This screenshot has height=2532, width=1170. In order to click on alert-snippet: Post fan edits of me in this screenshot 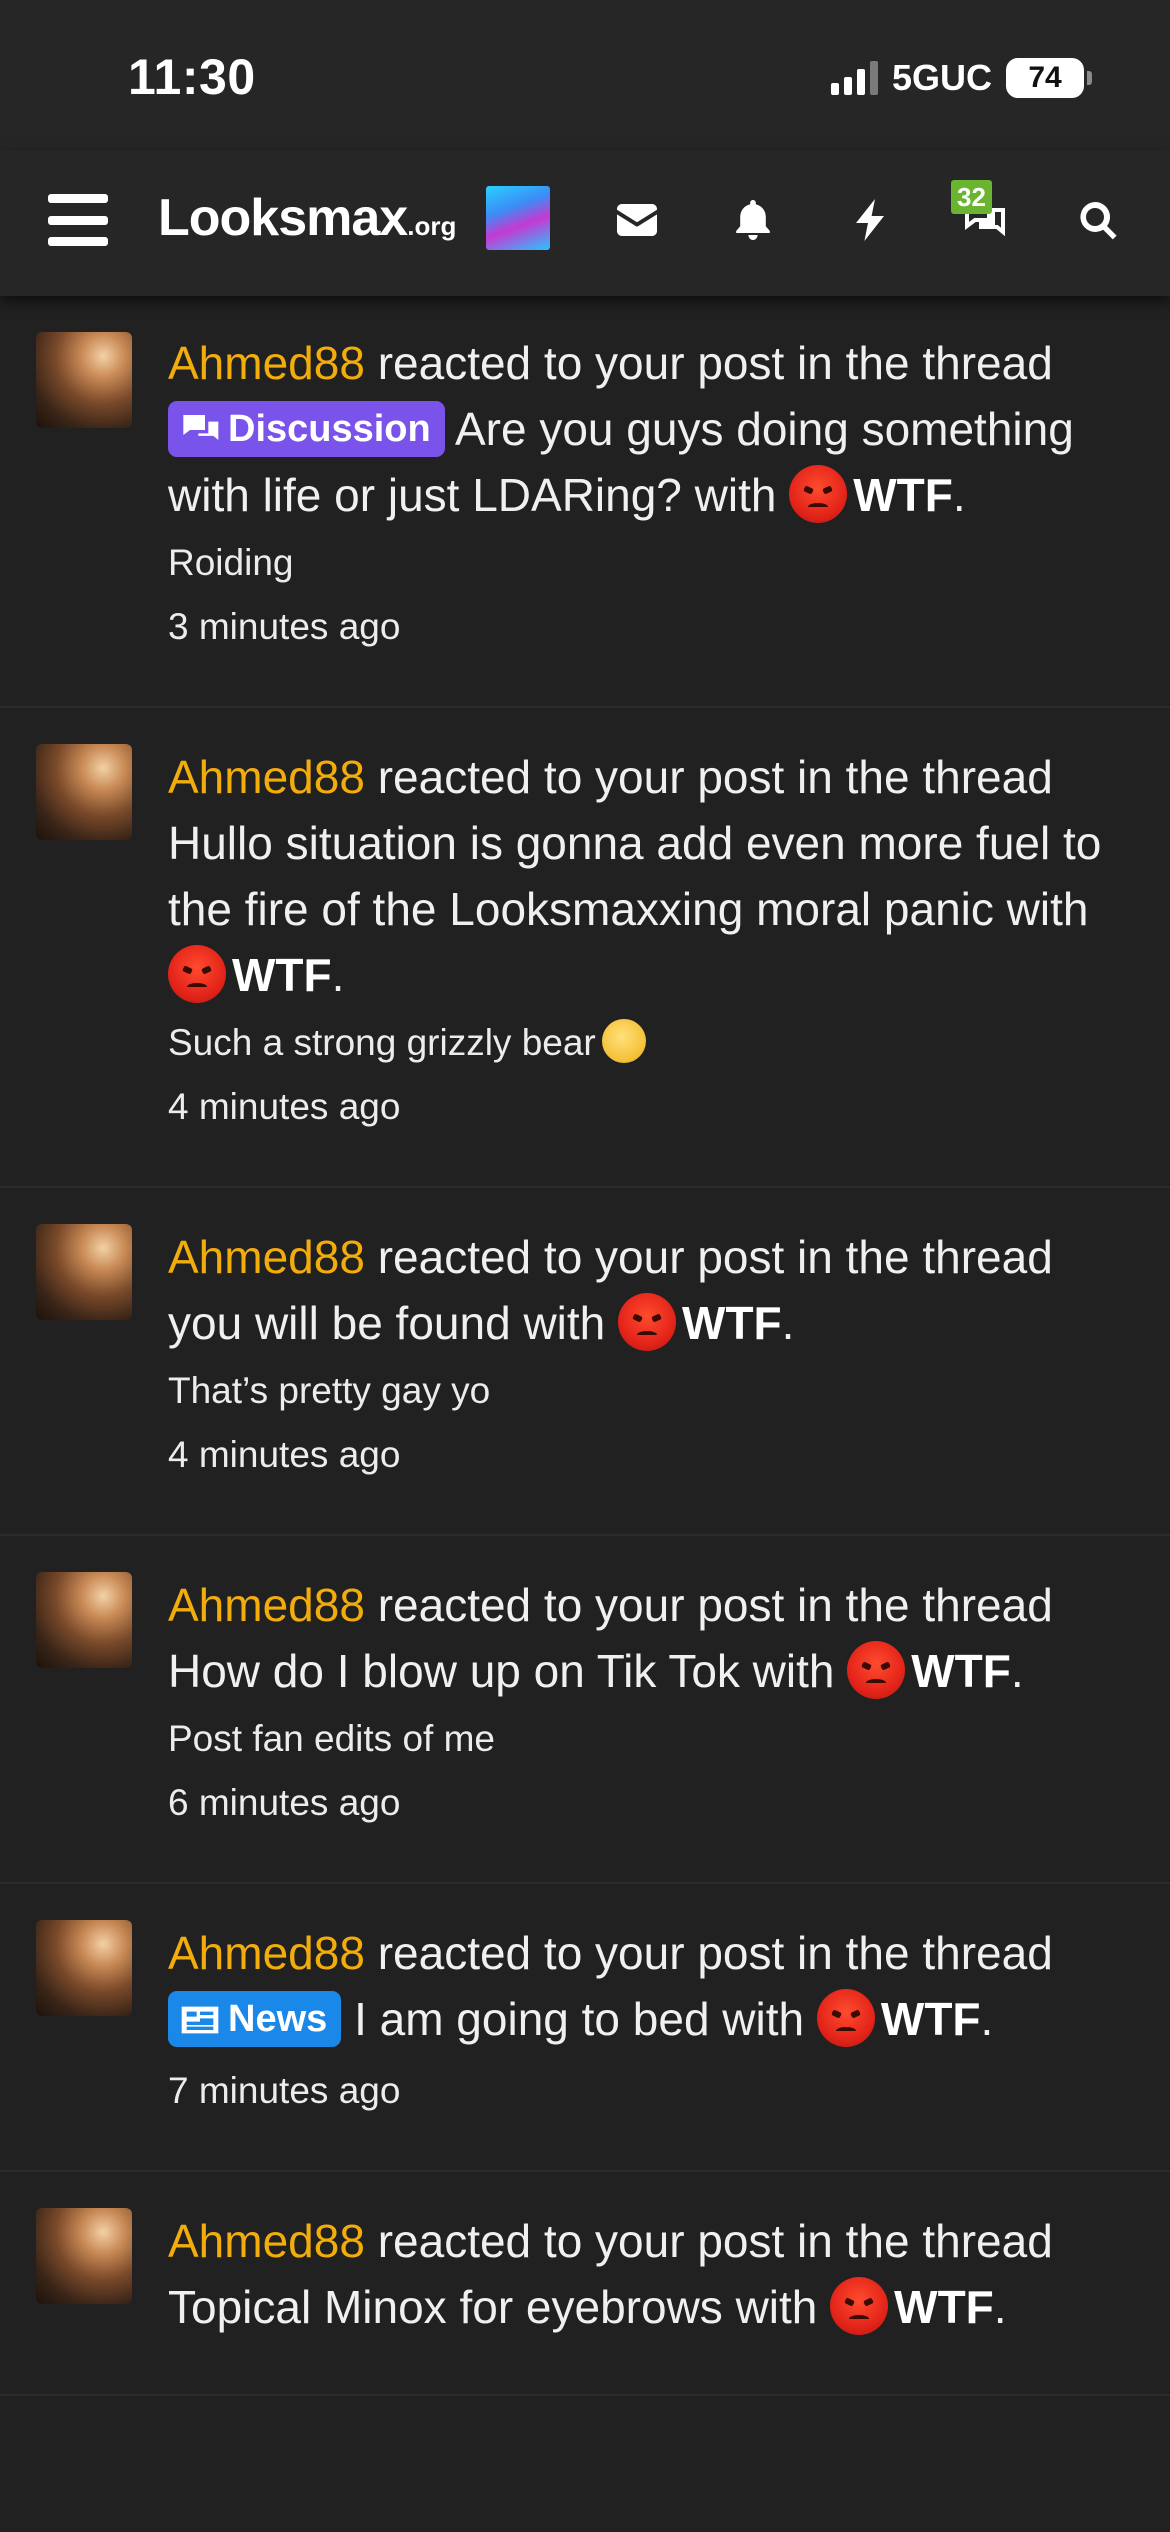, I will do `click(332, 1738)`.